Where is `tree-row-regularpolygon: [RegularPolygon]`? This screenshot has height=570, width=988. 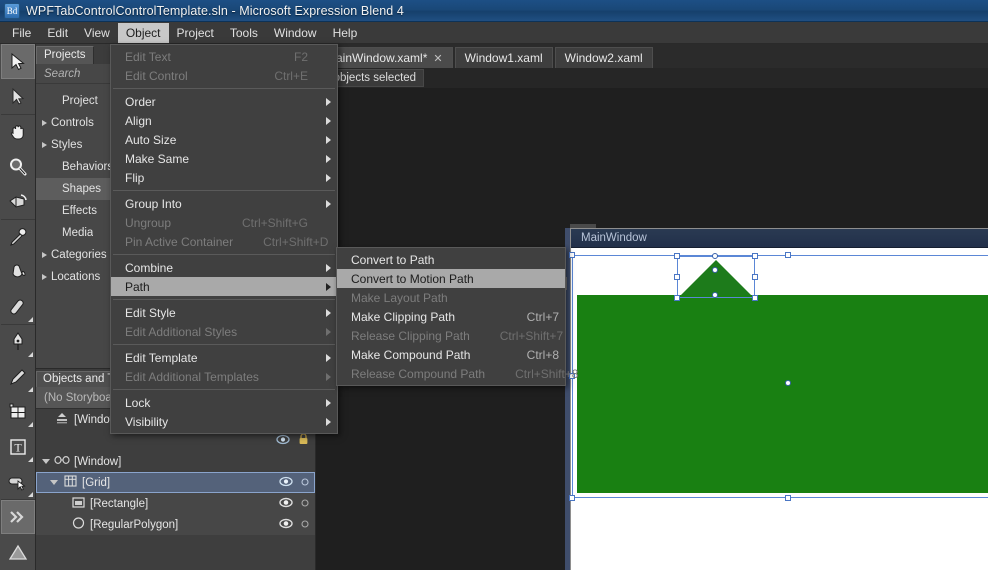 tree-row-regularpolygon: [RegularPolygon] is located at coordinates (175, 524).